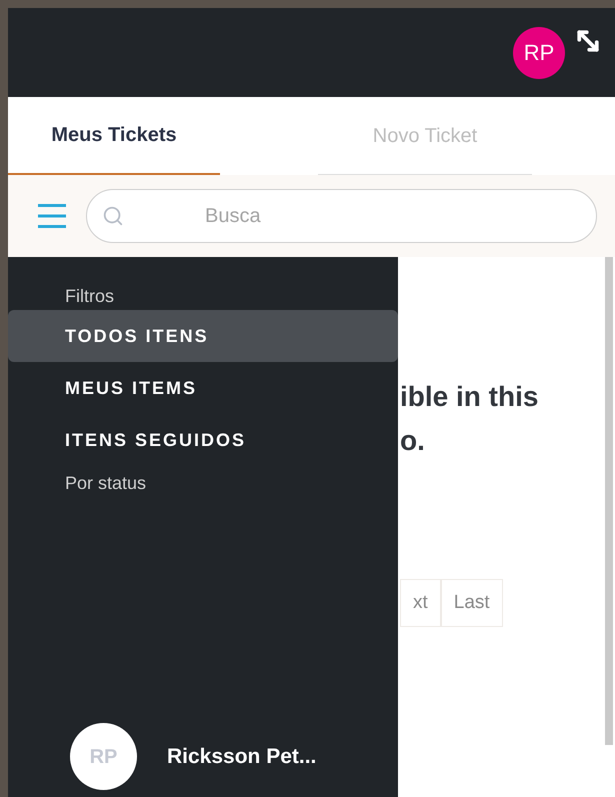 Image resolution: width=615 pixels, height=797 pixels. Describe the element at coordinates (89, 296) in the screenshot. I see `drawer-heading: Filtros` at that location.